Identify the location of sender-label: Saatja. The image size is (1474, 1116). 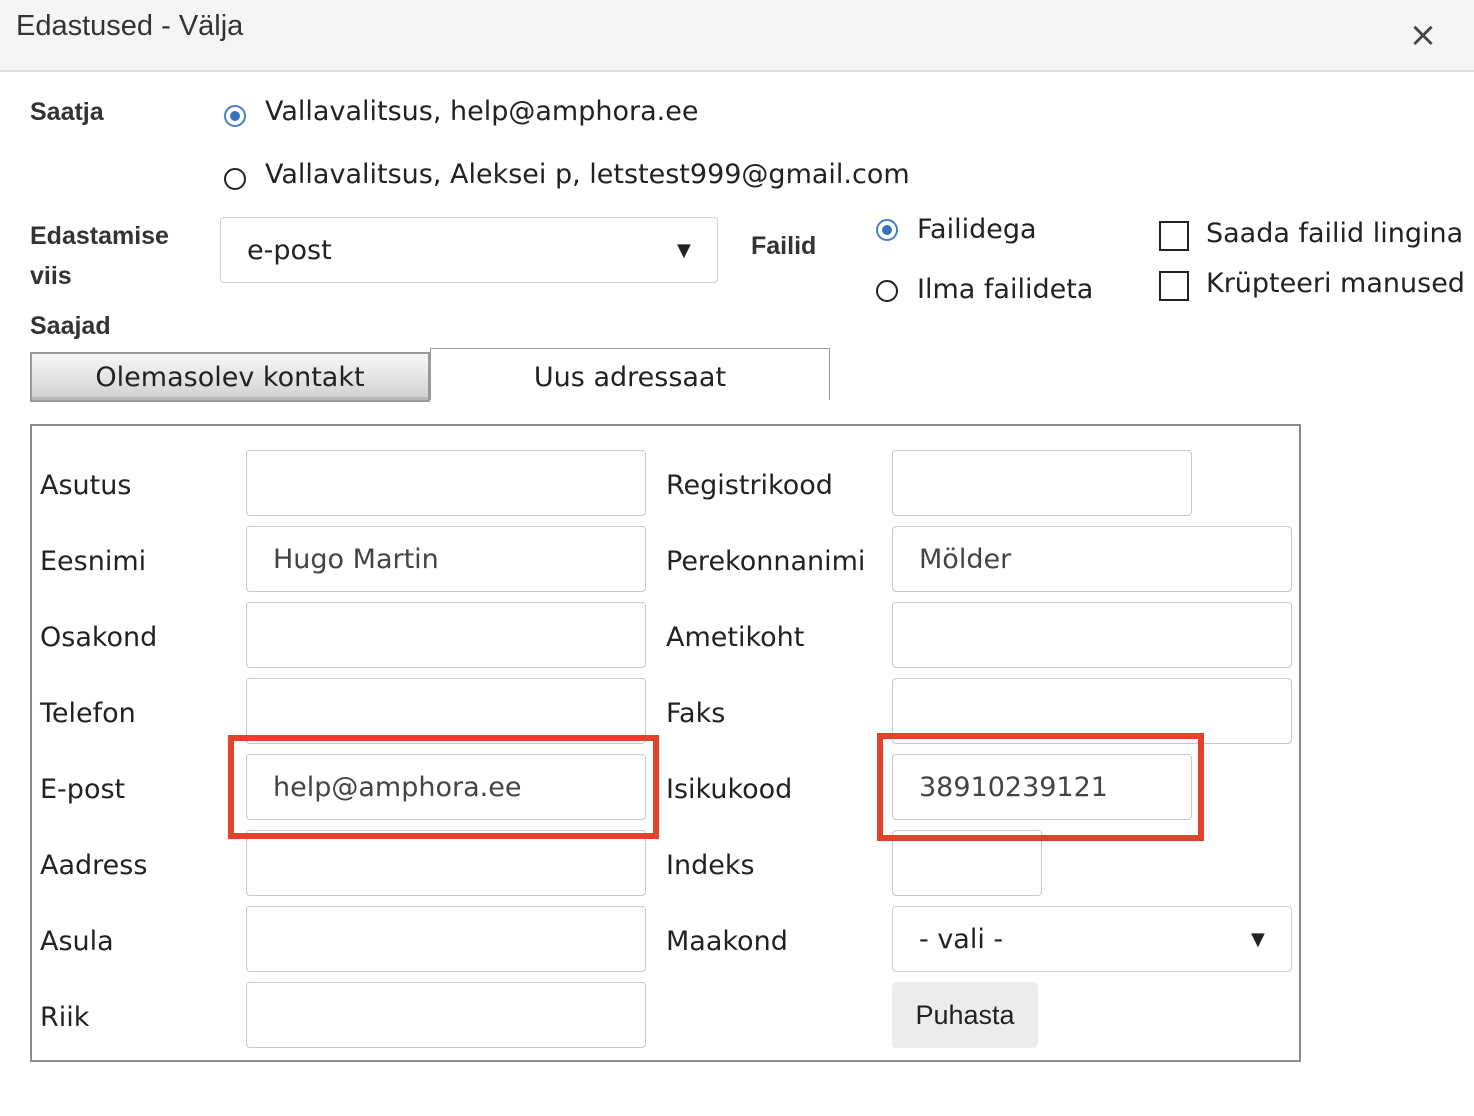
(67, 112).